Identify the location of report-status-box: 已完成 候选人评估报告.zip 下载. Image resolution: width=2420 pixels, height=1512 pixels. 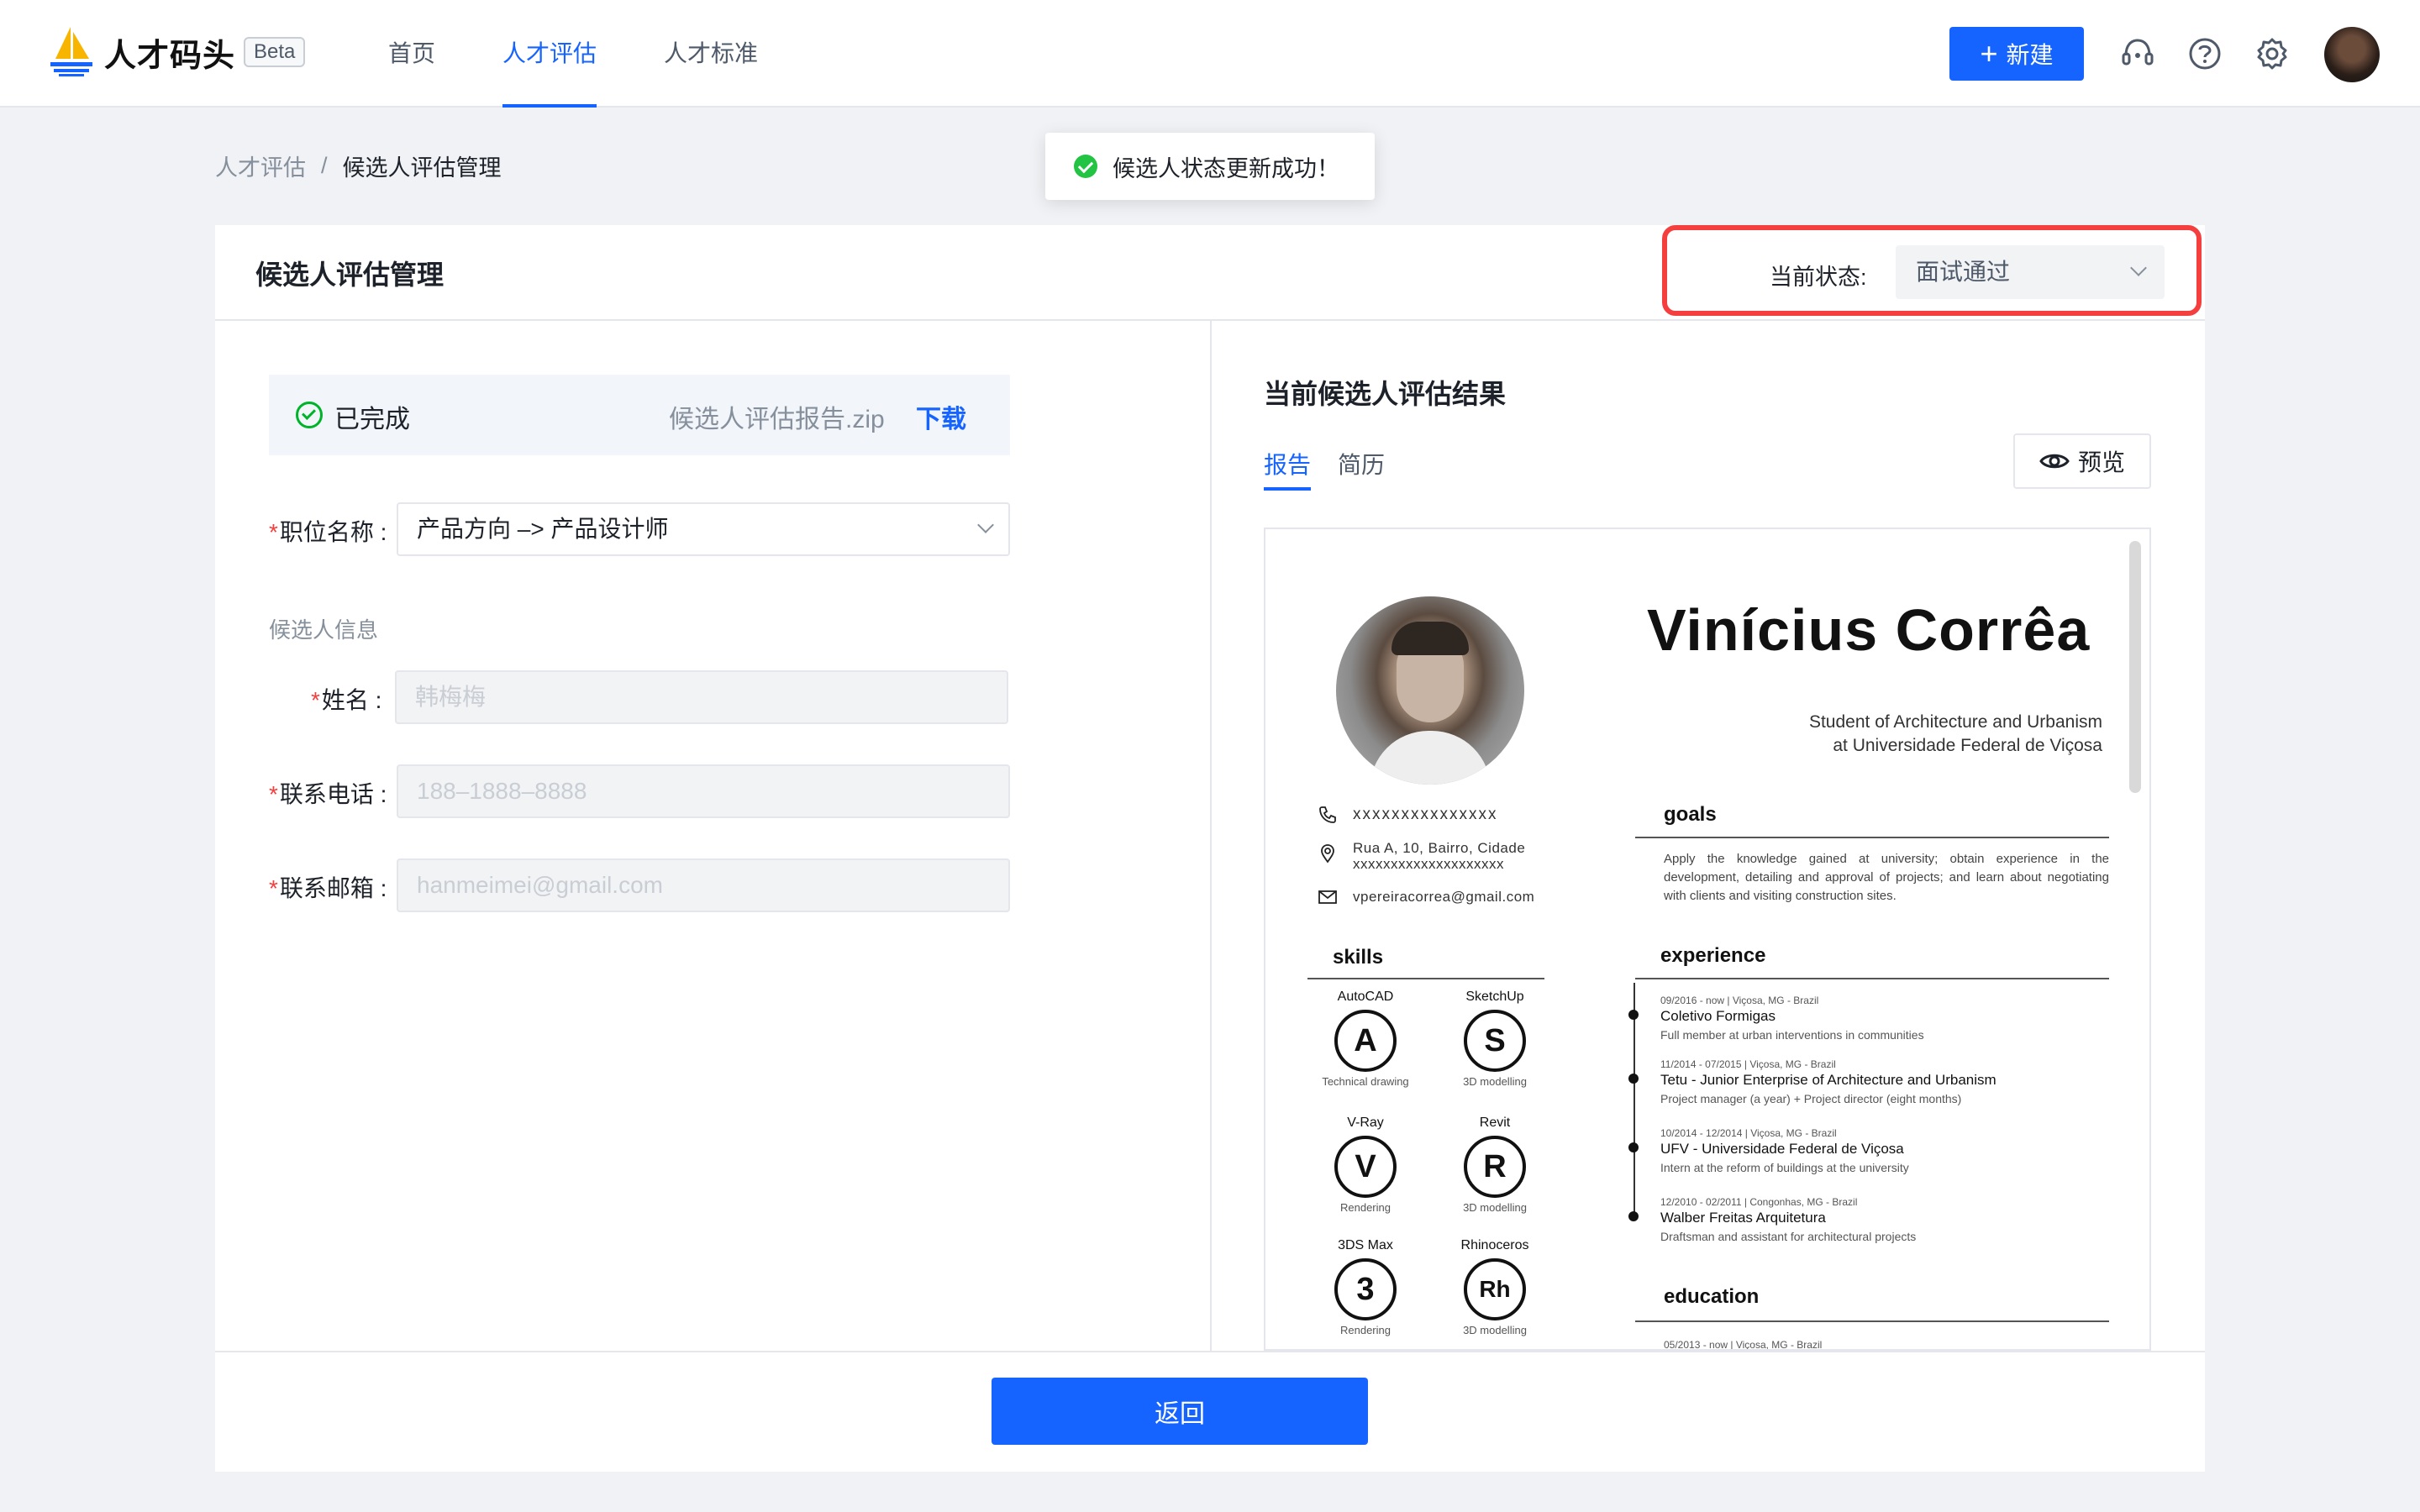
(639, 415).